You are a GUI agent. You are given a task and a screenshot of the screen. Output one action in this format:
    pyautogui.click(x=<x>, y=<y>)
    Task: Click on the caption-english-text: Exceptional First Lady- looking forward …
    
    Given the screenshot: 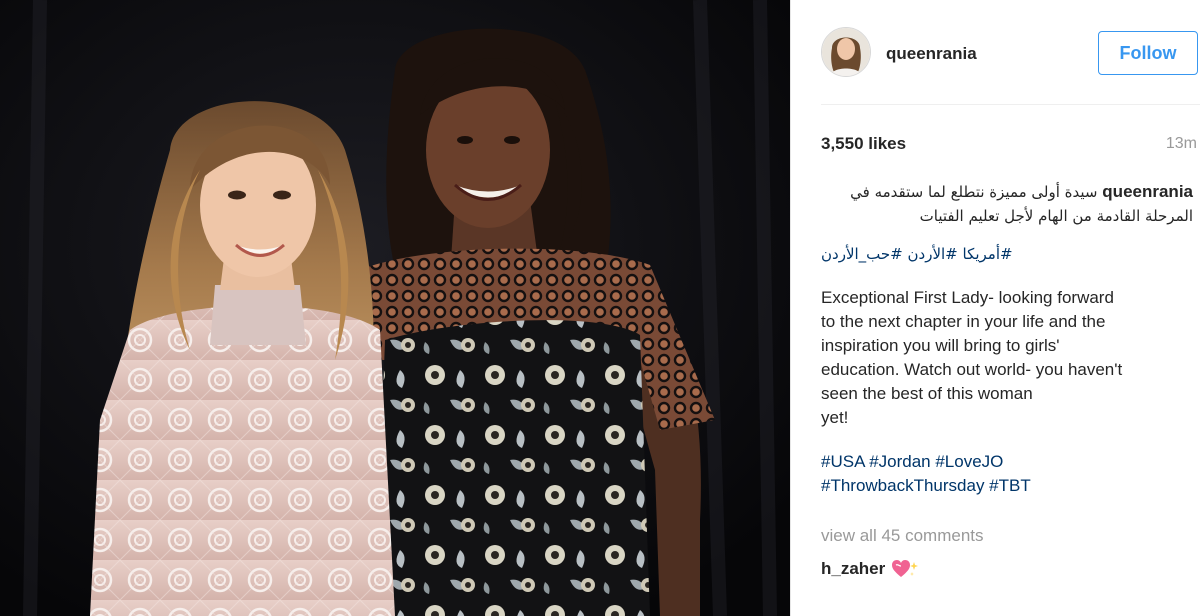 What is the action you would take?
    pyautogui.click(x=972, y=357)
    